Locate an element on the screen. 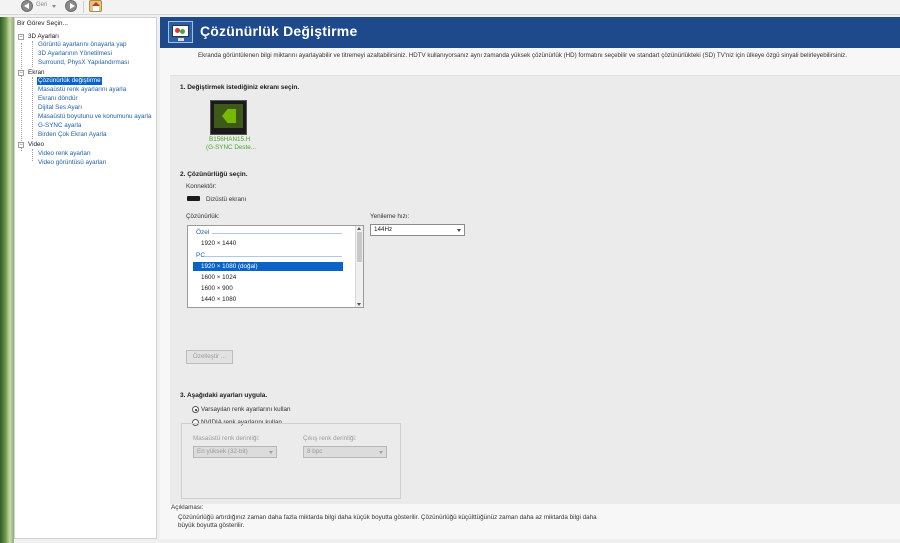 Image resolution: width=900 pixels, height=543 pixels. tree-category-video: Video is located at coordinates (36, 145).